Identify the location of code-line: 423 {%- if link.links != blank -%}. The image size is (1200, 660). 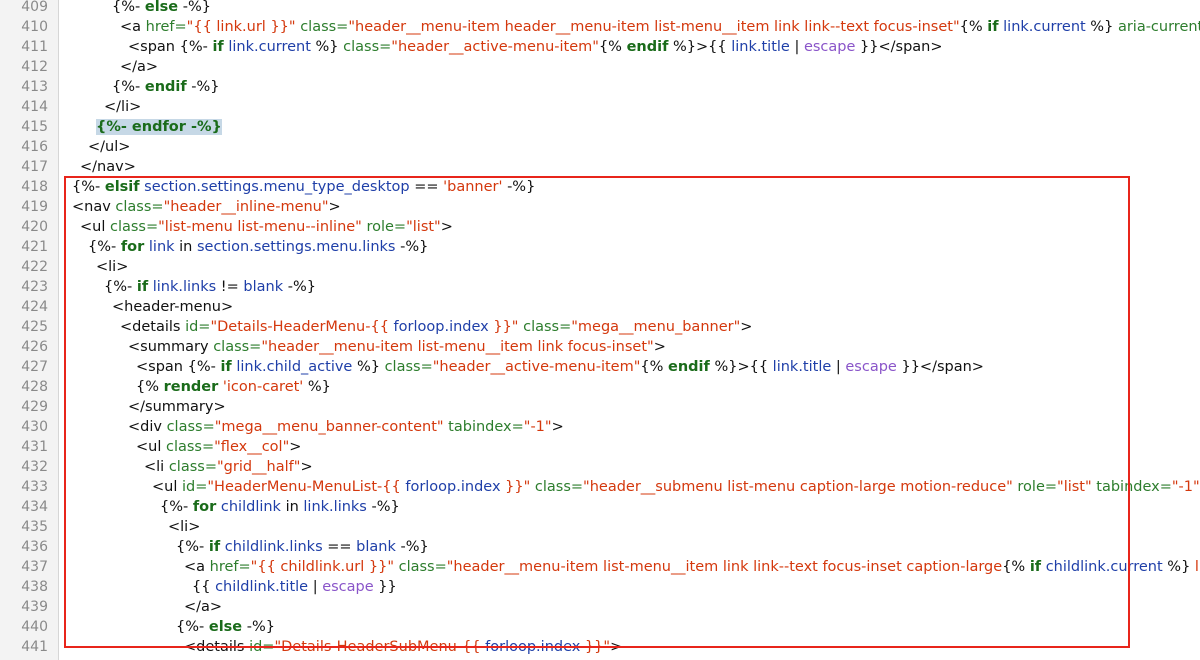
(600, 287).